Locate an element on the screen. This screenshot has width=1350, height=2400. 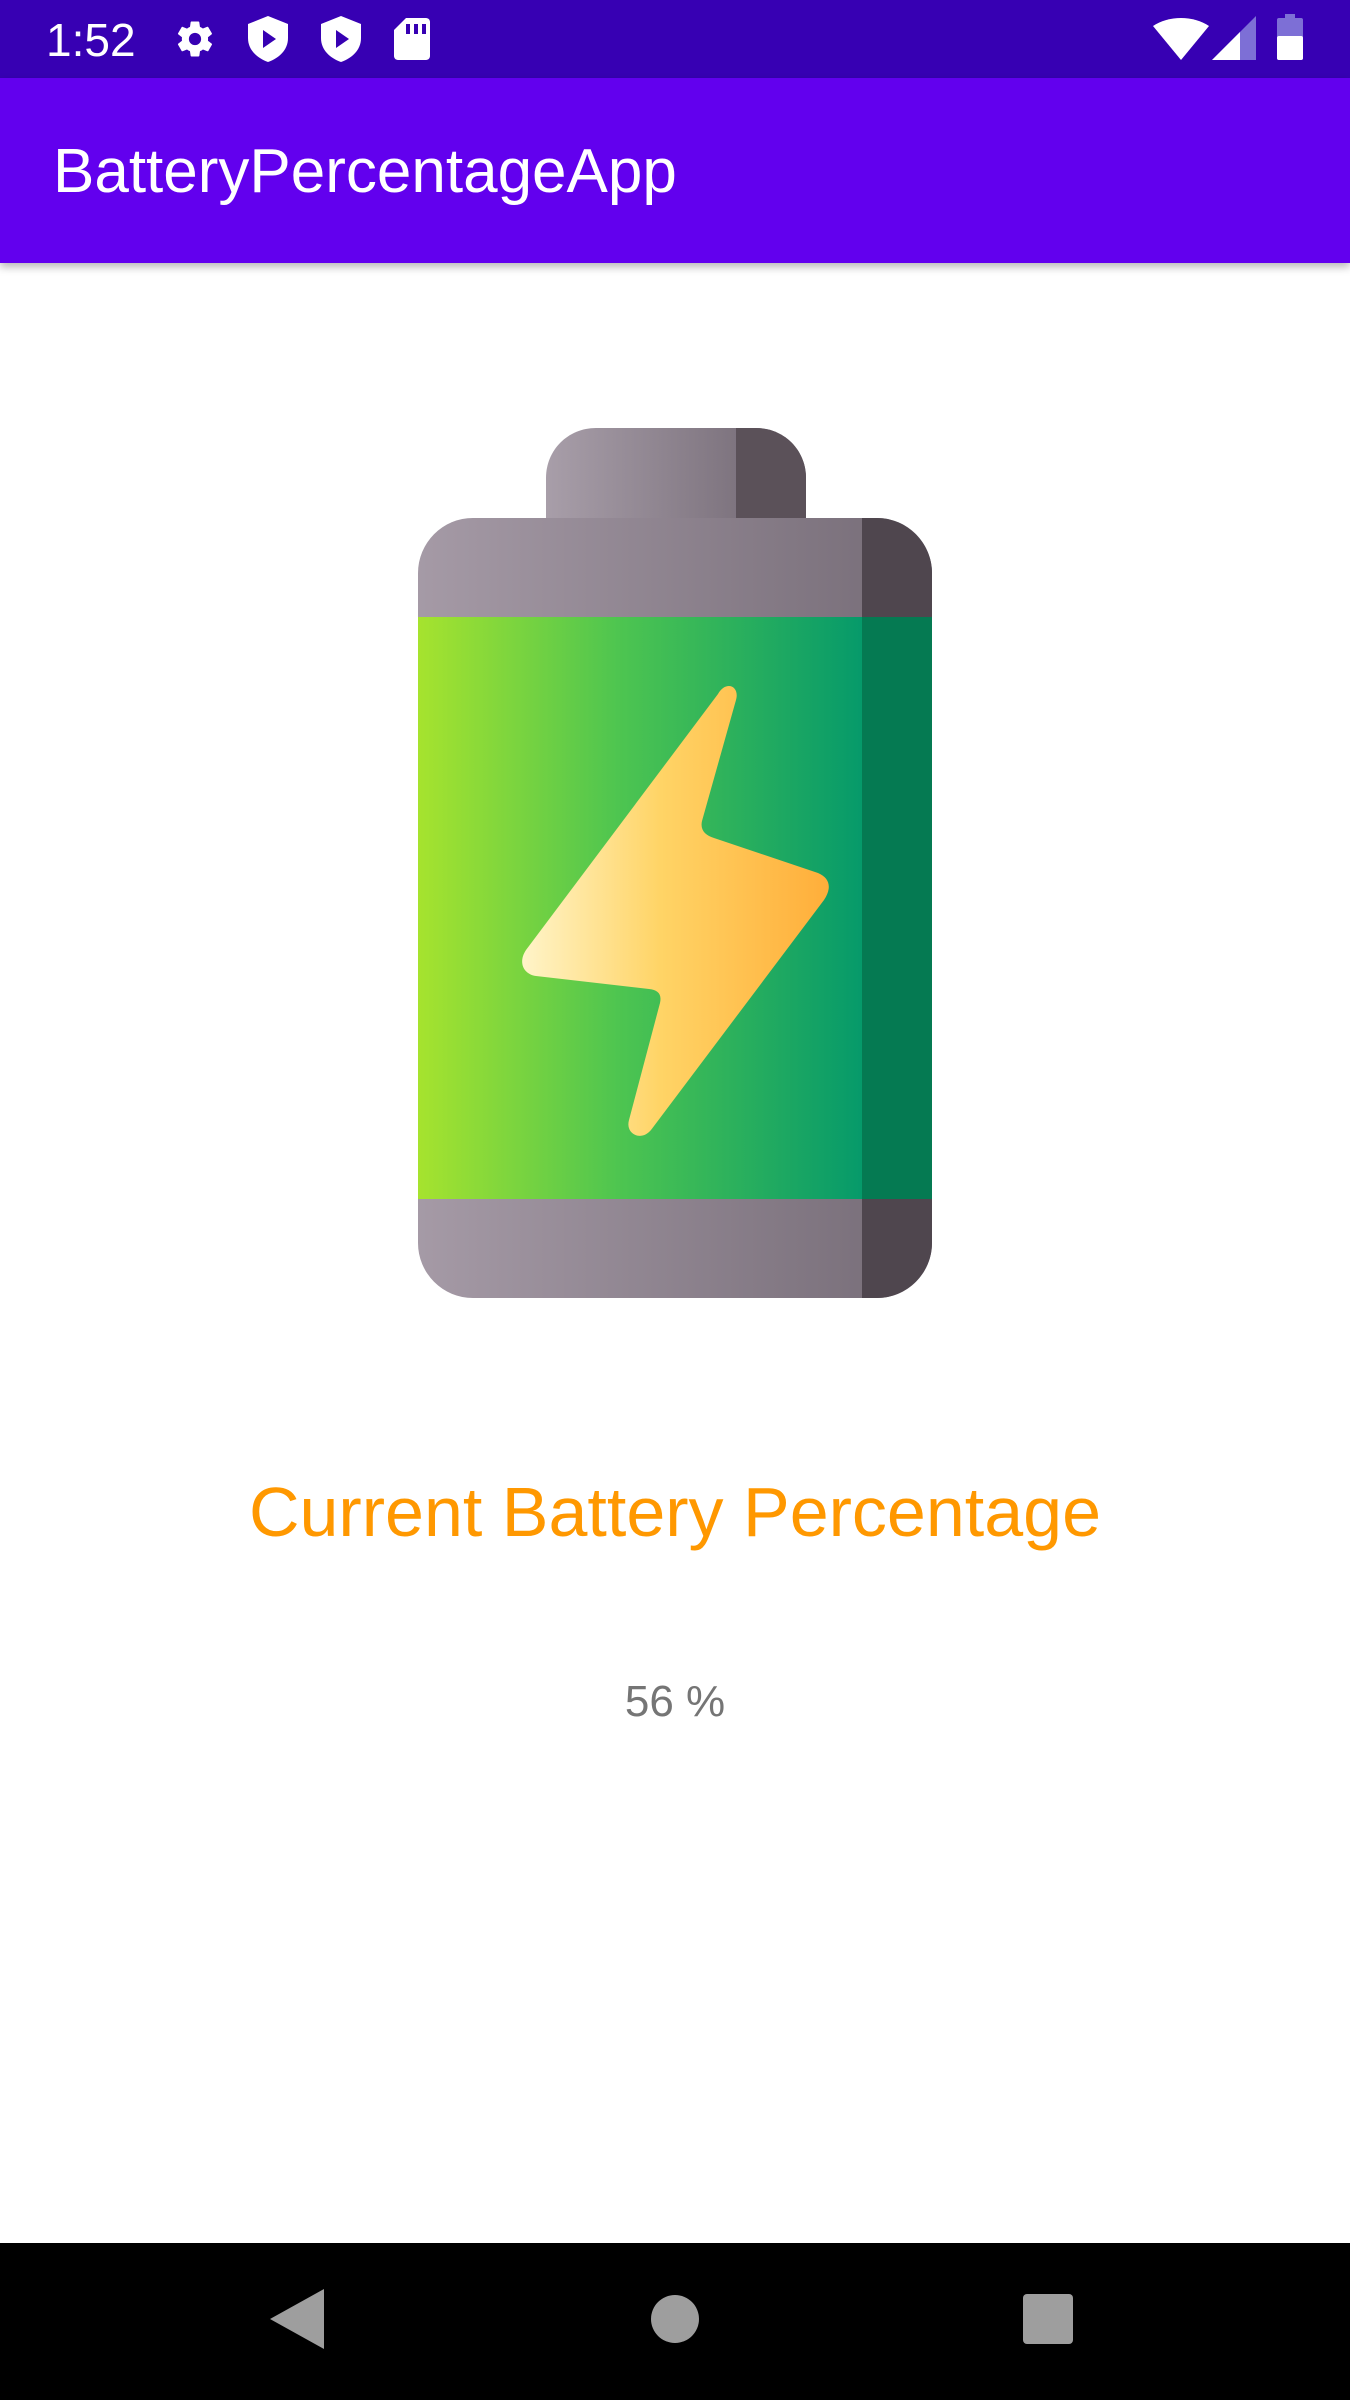
back-icon is located at coordinates (297, 2321).